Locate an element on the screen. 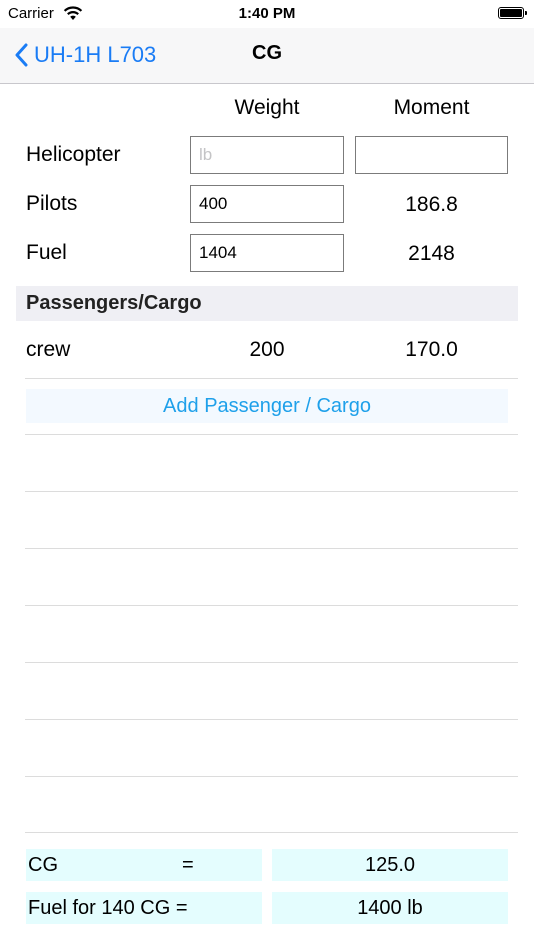  pilots-label: Pilots is located at coordinates (52, 203).